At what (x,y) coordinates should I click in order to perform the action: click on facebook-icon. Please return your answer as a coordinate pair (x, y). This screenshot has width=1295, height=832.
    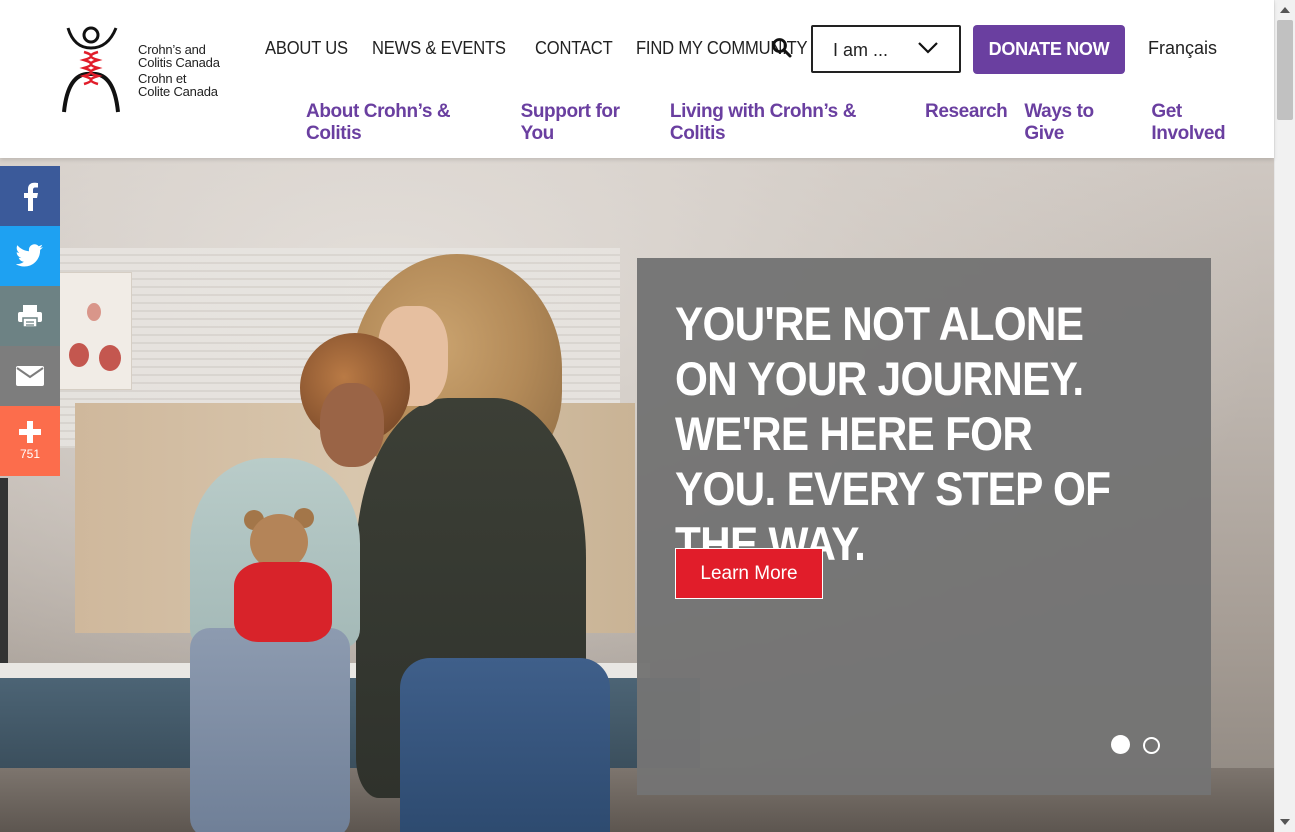
    Looking at the image, I should click on (31, 196).